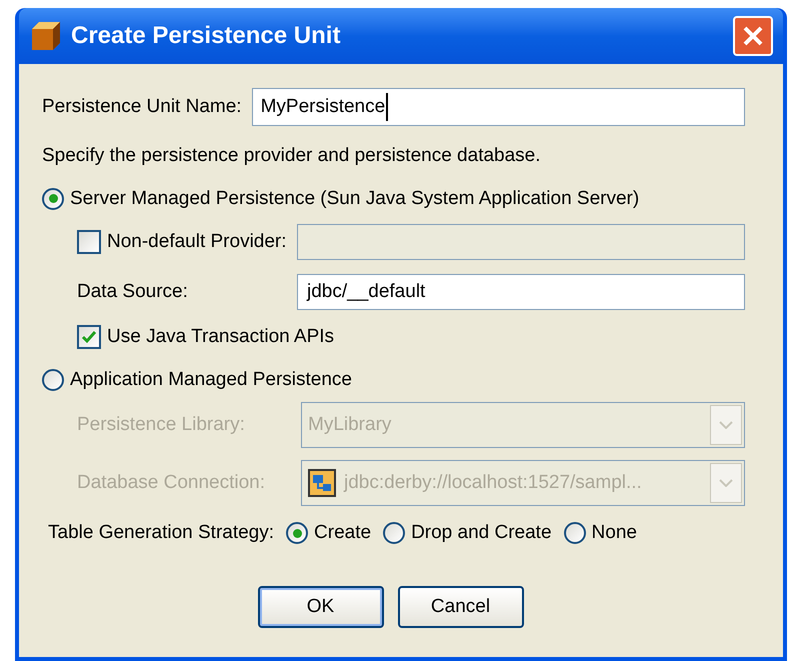 The width and height of the screenshot is (790, 661). I want to click on window-title: Create Persistence Unit, so click(206, 36).